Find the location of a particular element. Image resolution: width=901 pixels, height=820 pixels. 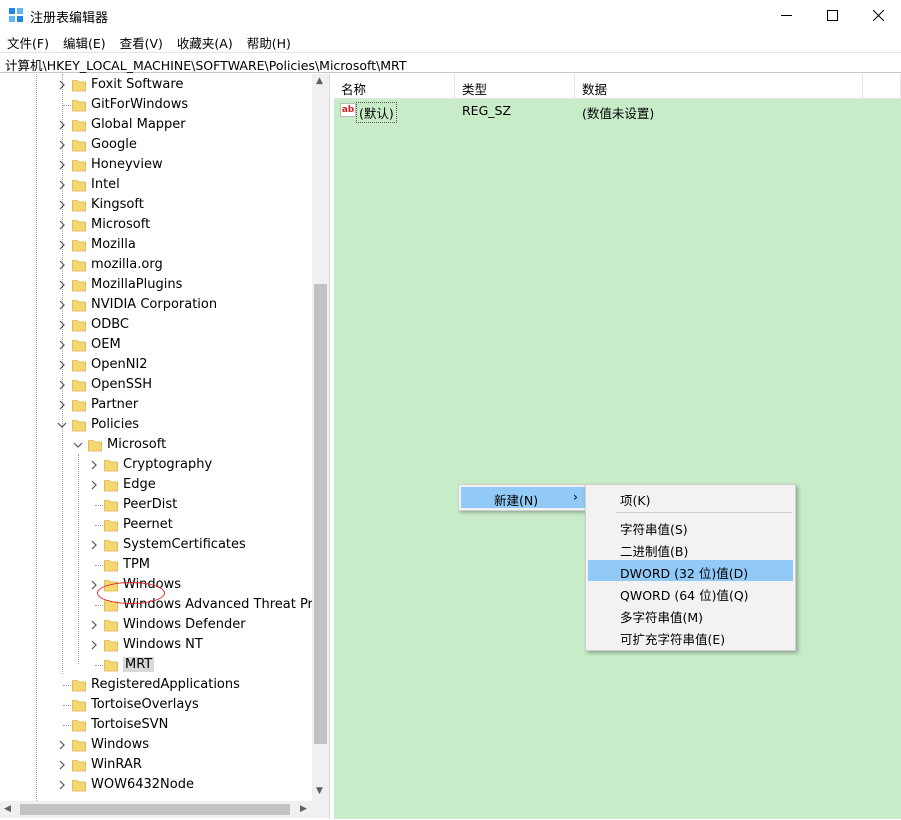

tree-node: Windows is located at coordinates (156, 745).